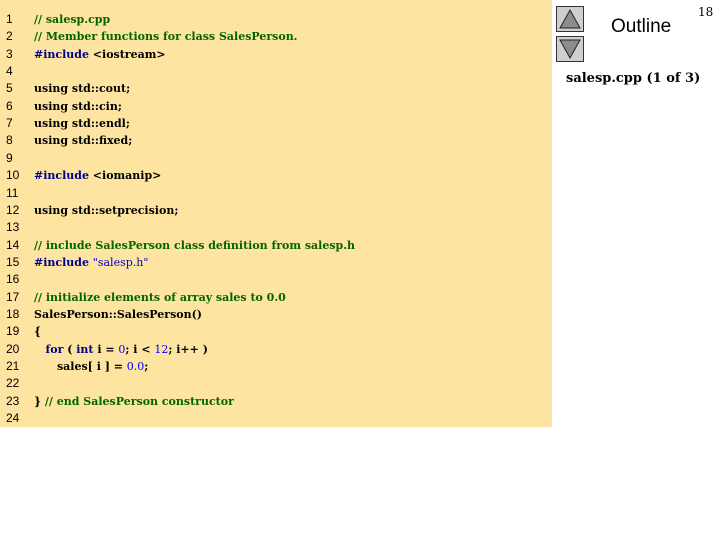 Image resolution: width=720 pixels, height=540 pixels. I want to click on code-token: ; i <, so click(140, 349).